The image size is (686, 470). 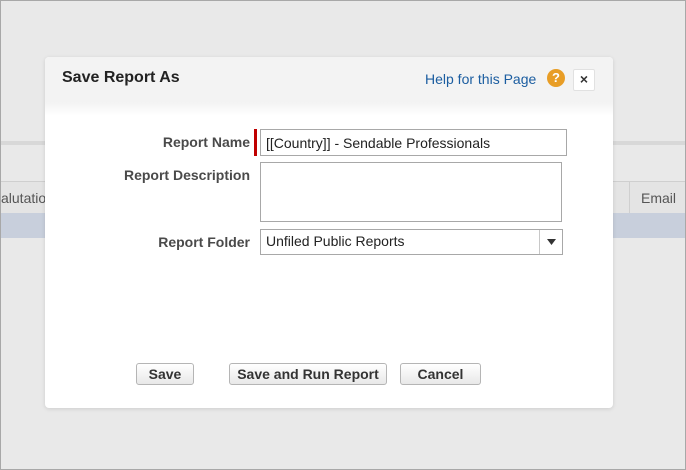 I want to click on cancel-button: Cancel, so click(x=440, y=374).